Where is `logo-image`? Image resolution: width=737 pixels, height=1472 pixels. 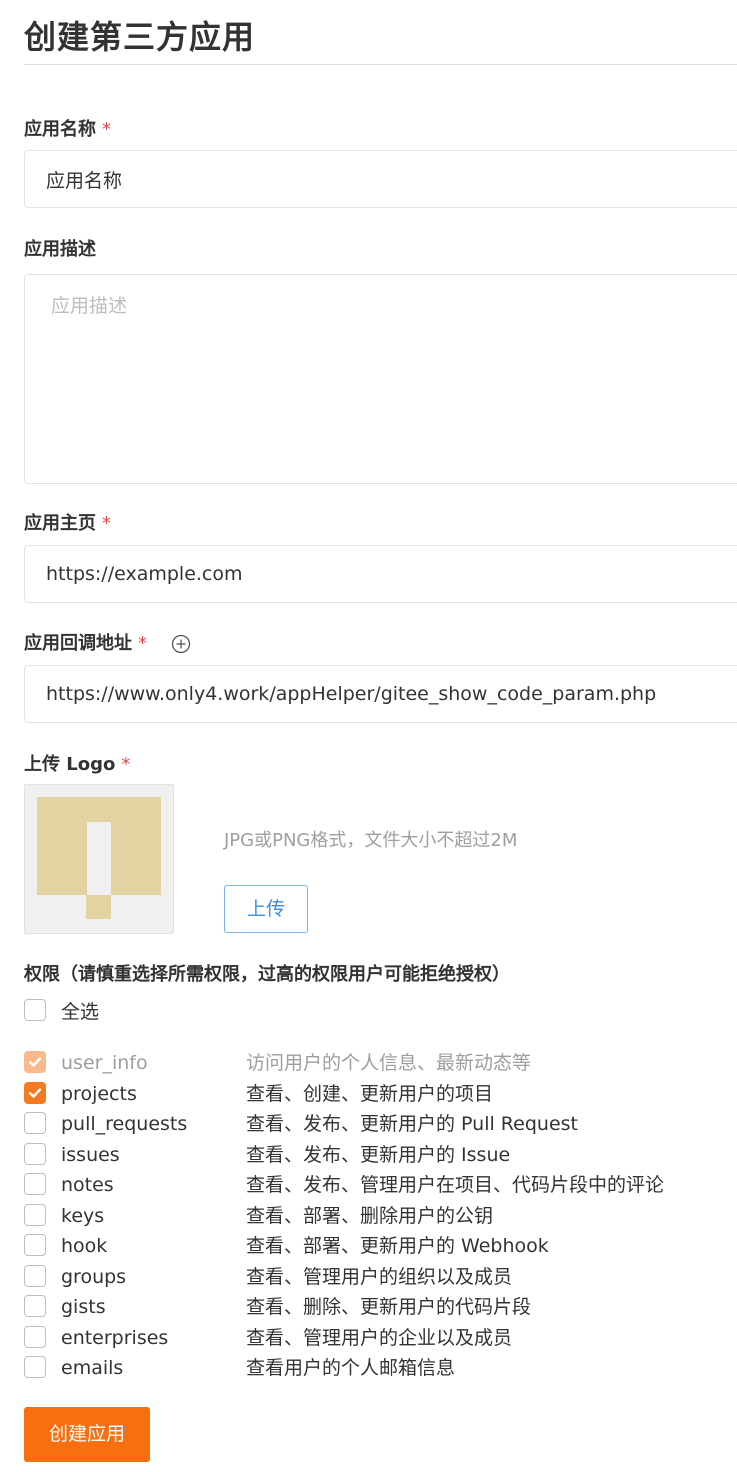 logo-image is located at coordinates (99, 858).